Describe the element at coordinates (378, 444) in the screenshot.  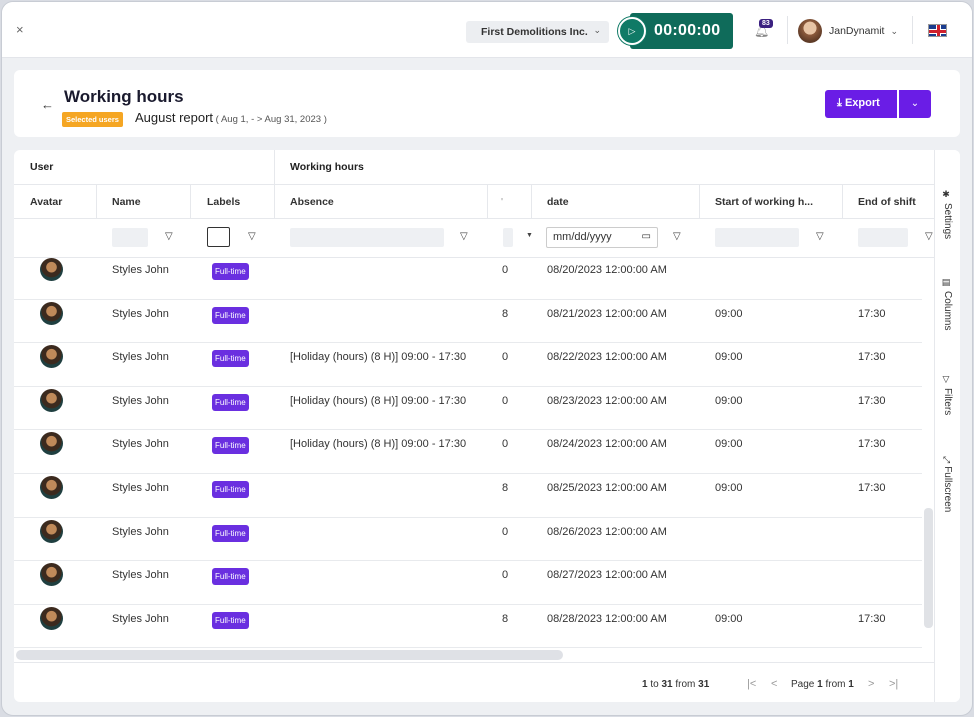
I see `absence-cell: [Holiday (hours) (8 H)] 09:00 - 17:30` at that location.